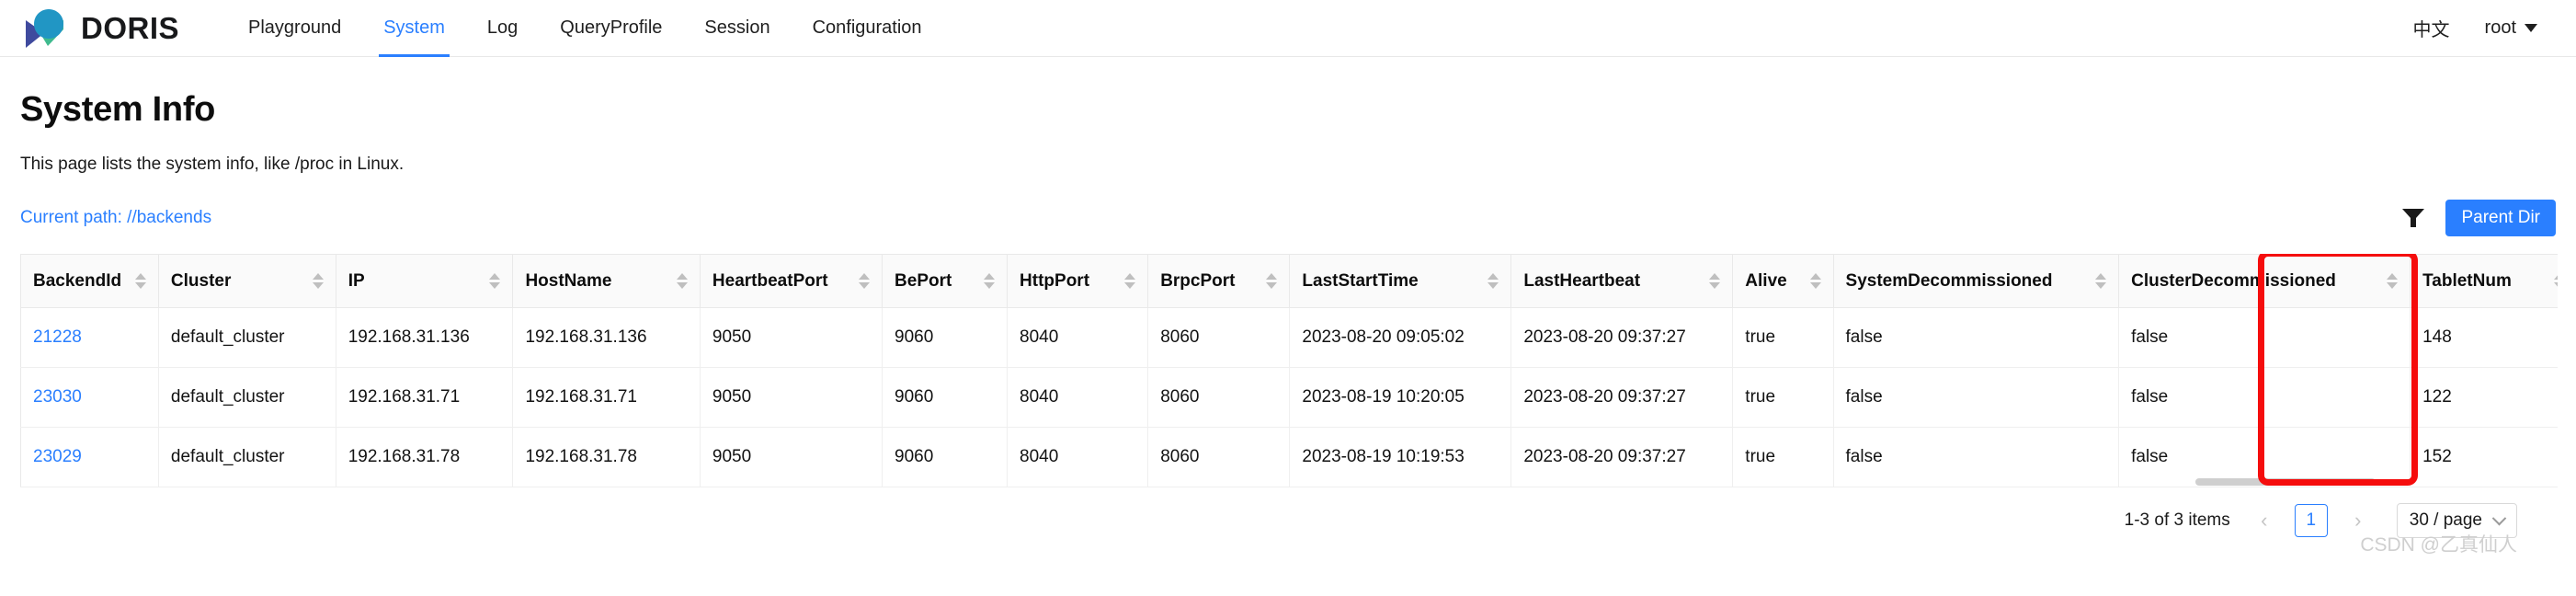 The image size is (2576, 596). What do you see at coordinates (867, 28) in the screenshot?
I see `nav-item-configuration: Configuration` at bounding box center [867, 28].